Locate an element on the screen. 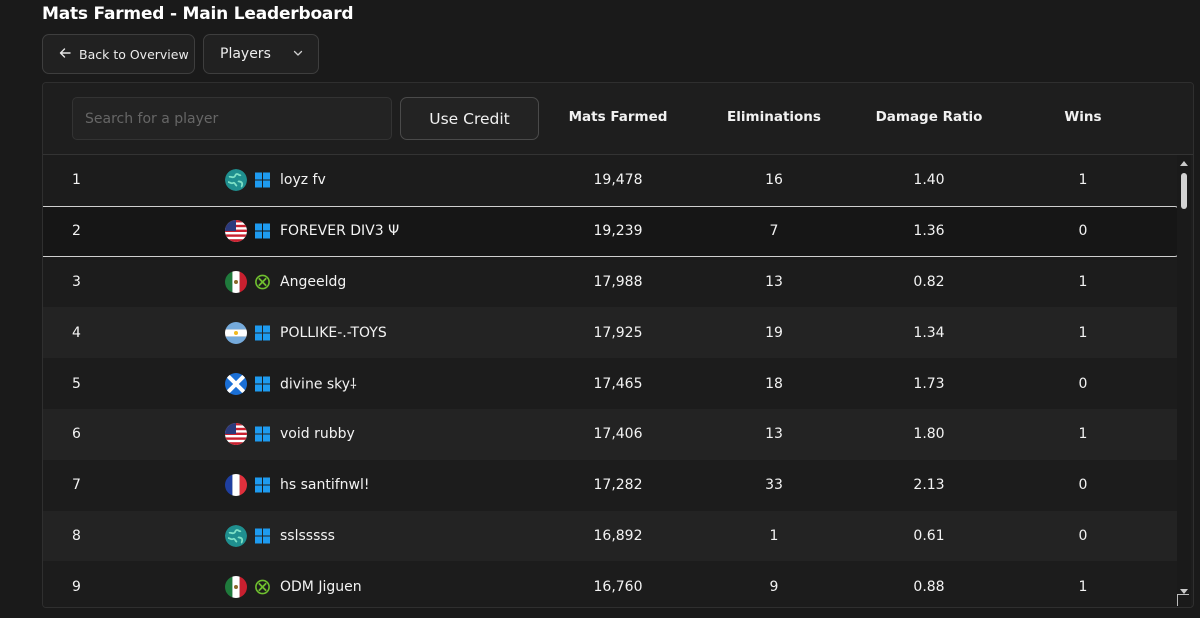  eliminations-value: 18 is located at coordinates (774, 383).